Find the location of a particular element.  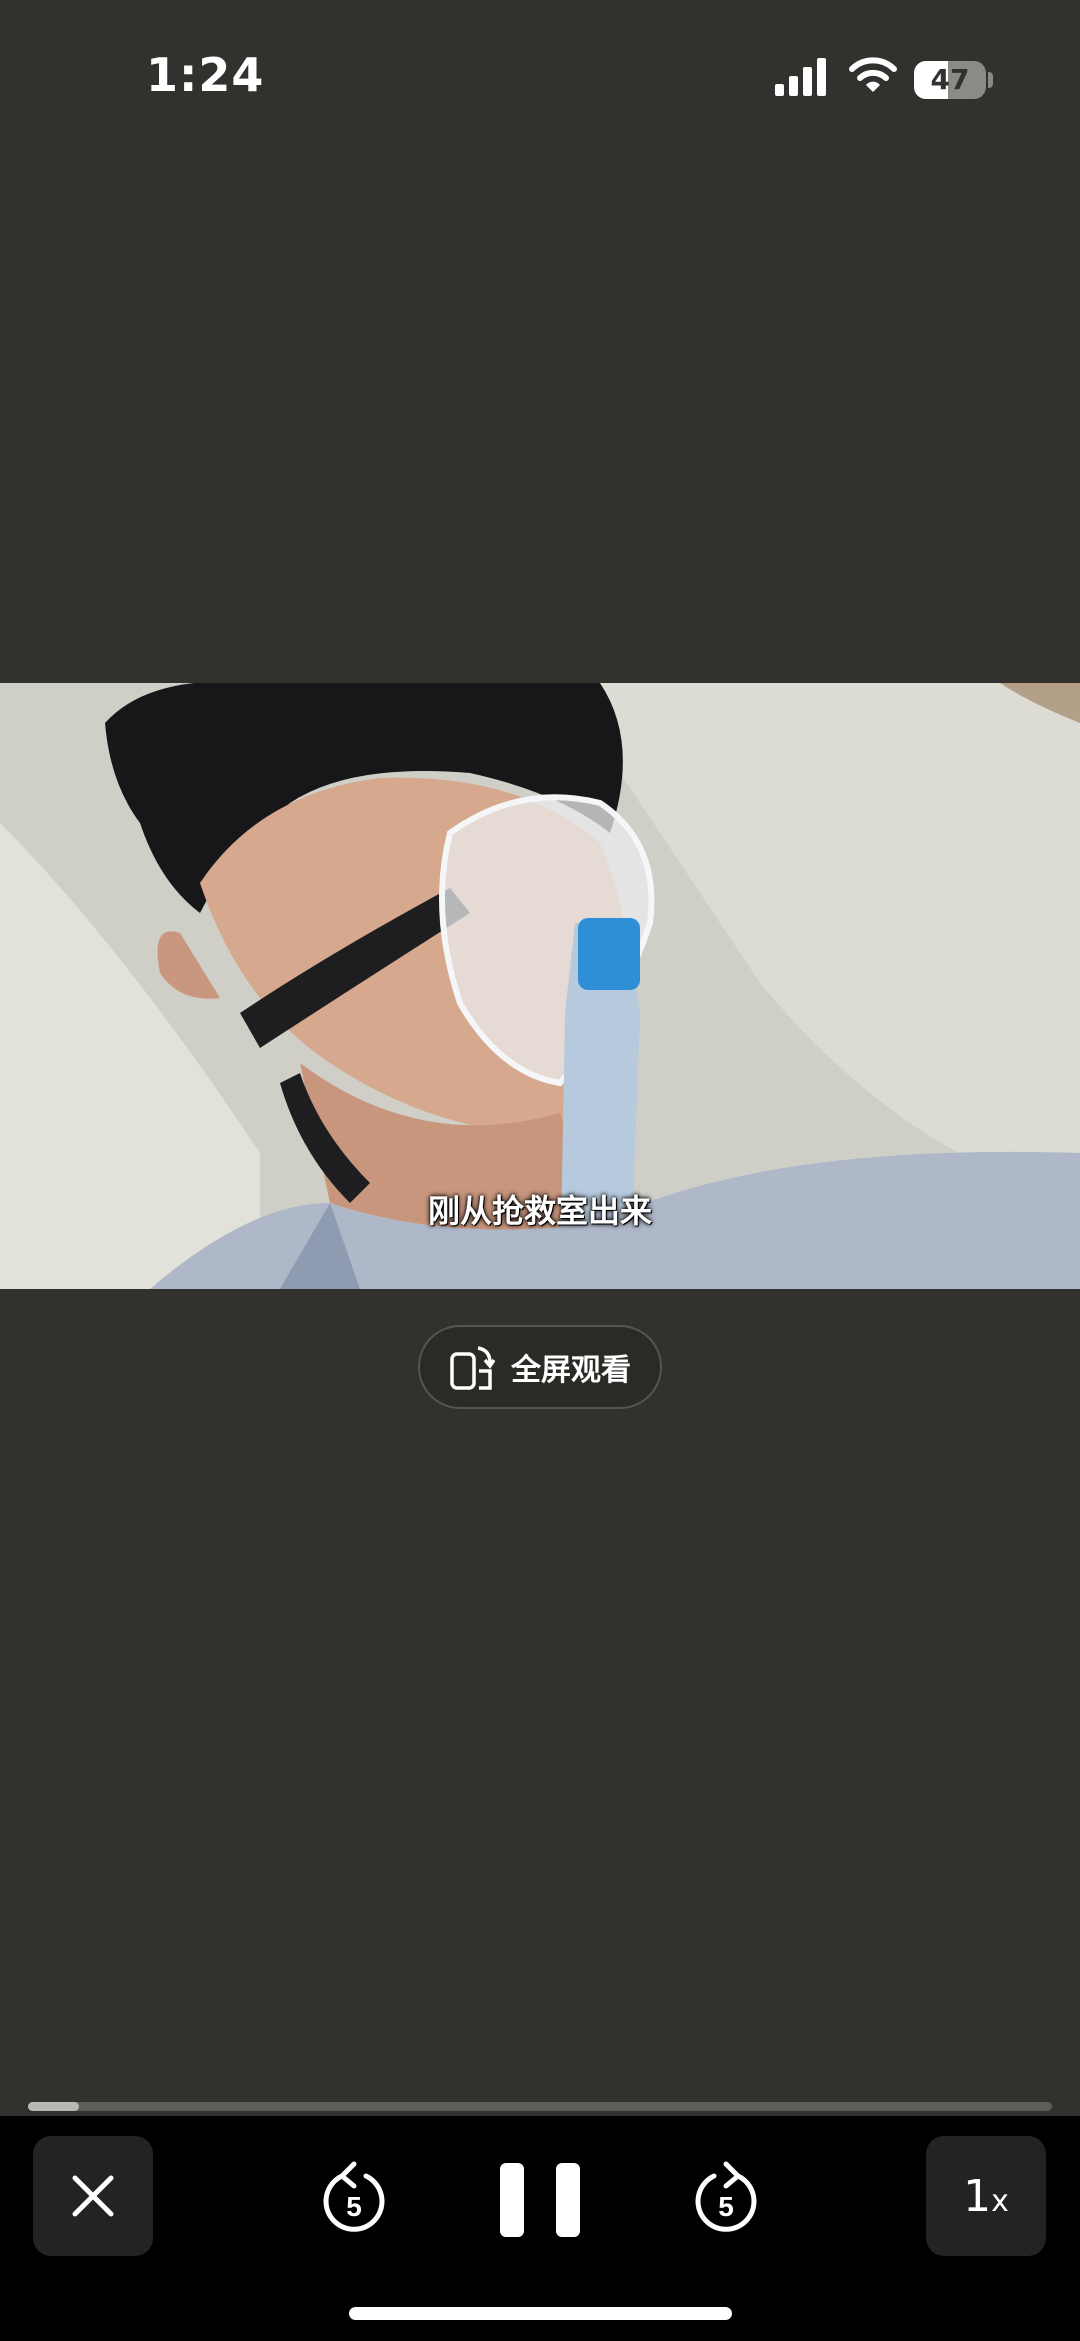

forward-seconds-label: 5 is located at coordinates (726, 2206).